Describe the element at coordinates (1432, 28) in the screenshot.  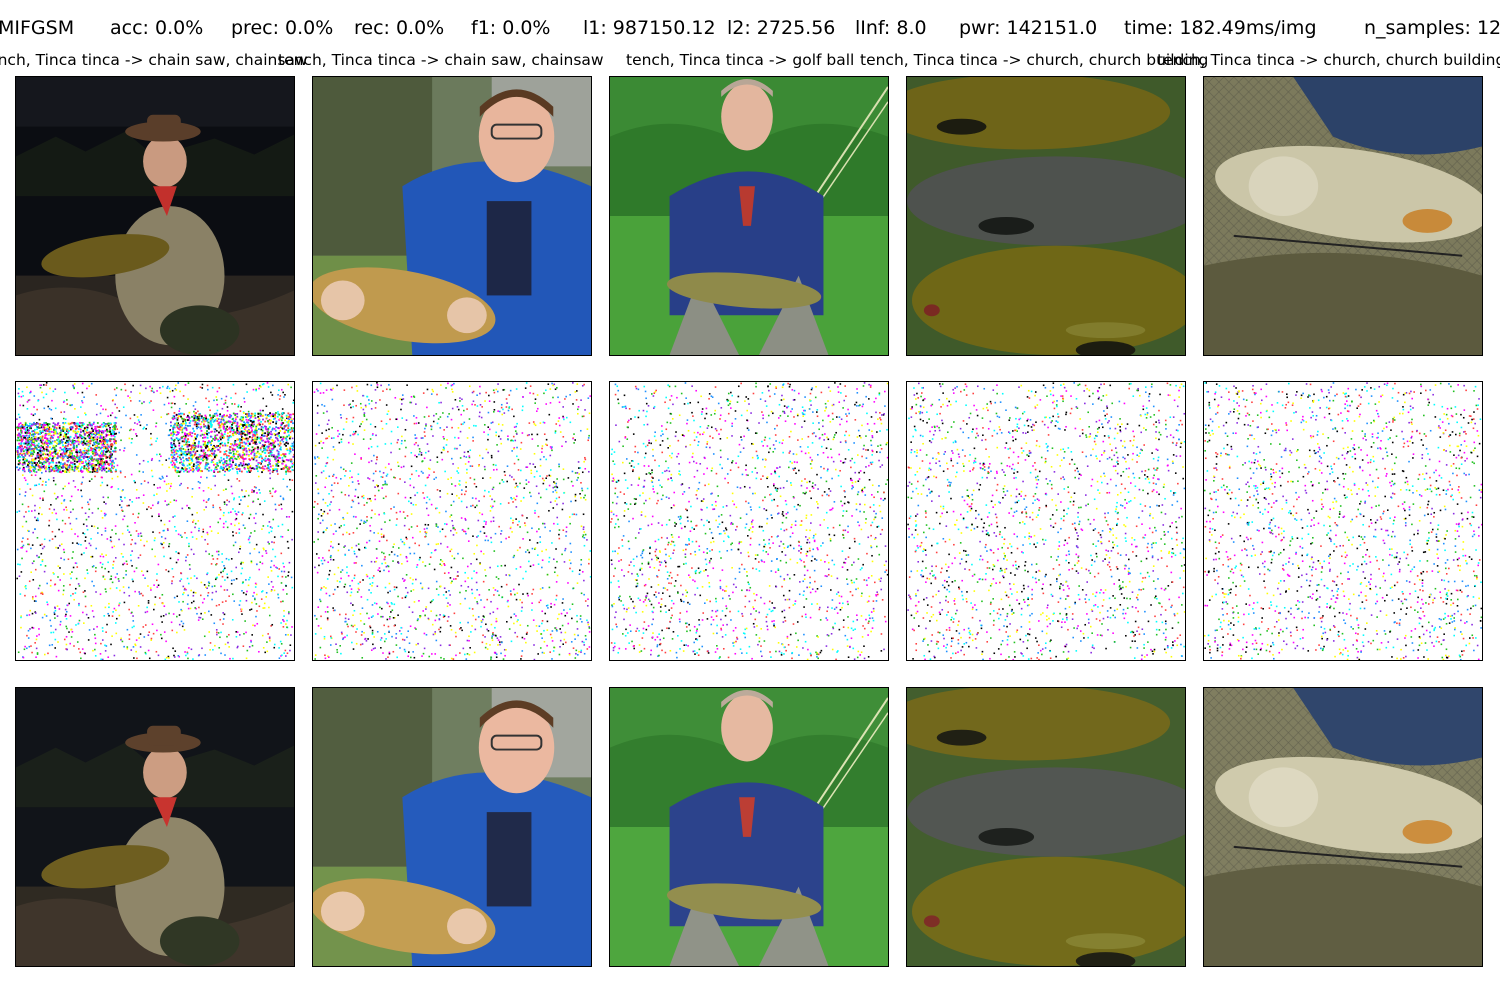
I see `n-samples-metric: n_samples: 12` at that location.